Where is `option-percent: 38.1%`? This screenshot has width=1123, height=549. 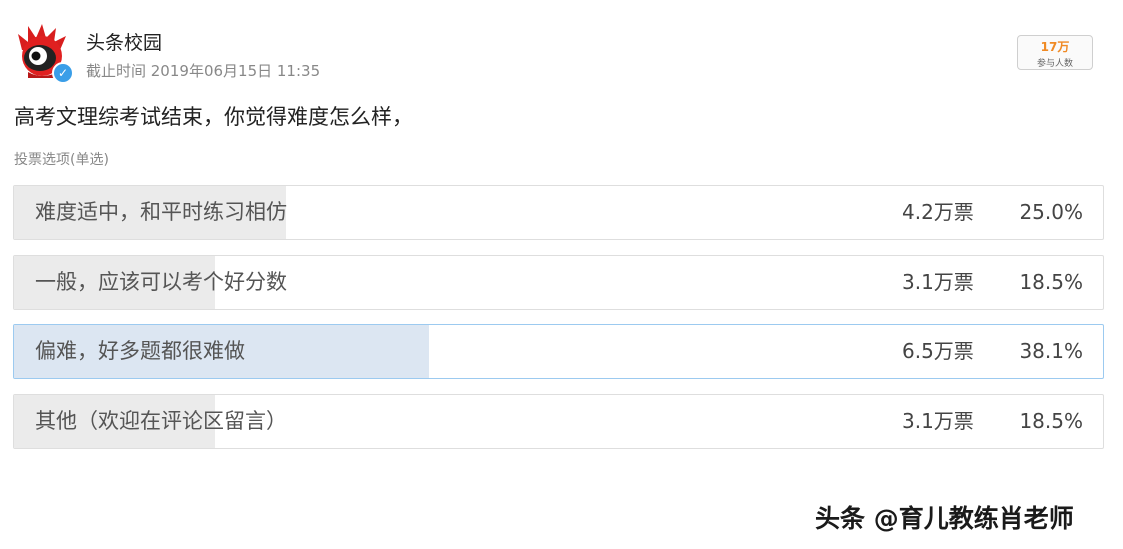
option-percent: 38.1% is located at coordinates (1051, 351).